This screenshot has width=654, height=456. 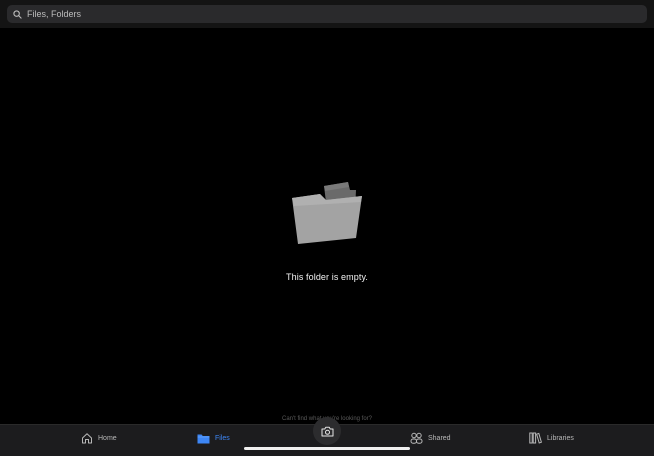 I want to click on search-bar, so click(x=327, y=14).